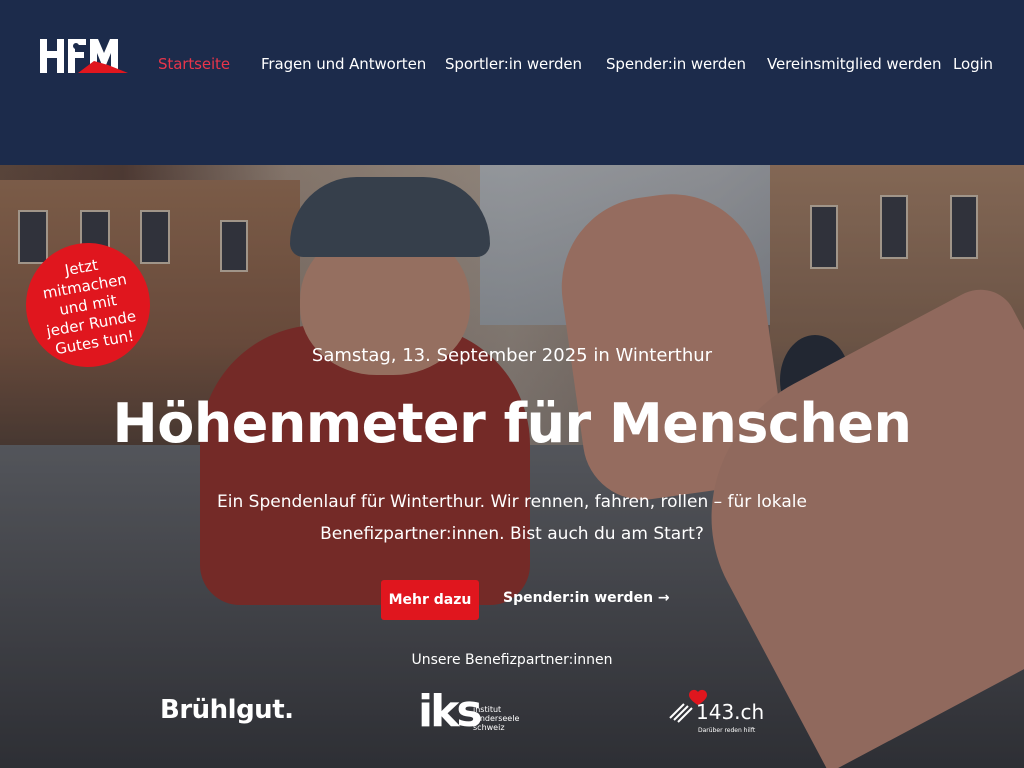 The image size is (1024, 768). I want to click on nav-vereinsmitglied-werden: Vereinsmitglied werden, so click(854, 64).